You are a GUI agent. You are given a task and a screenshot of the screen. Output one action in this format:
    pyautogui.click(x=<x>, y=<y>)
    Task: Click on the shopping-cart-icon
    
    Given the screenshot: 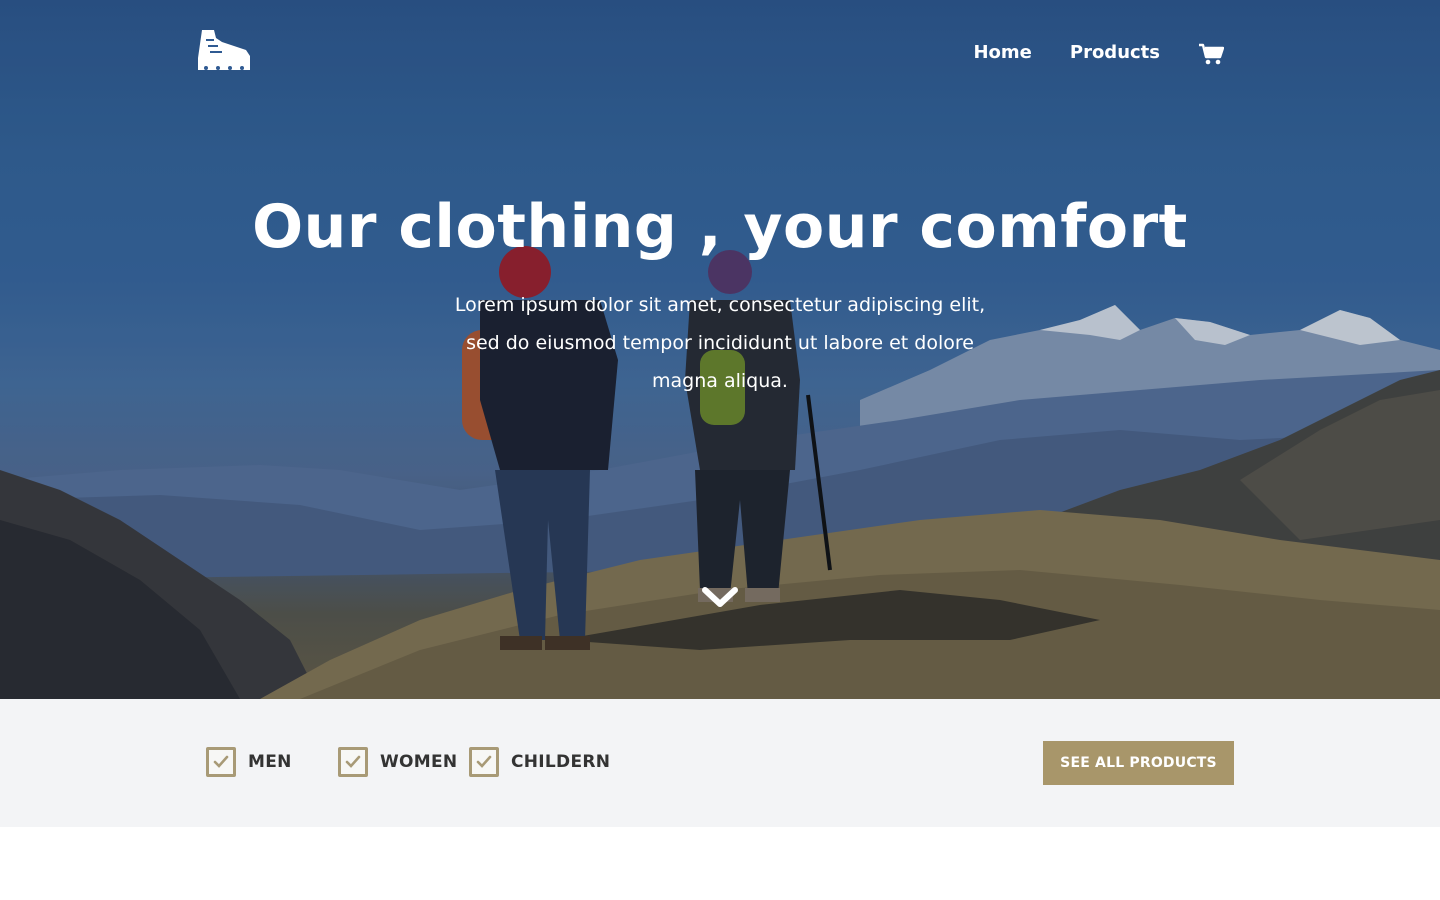 What is the action you would take?
    pyautogui.click(x=1211, y=54)
    